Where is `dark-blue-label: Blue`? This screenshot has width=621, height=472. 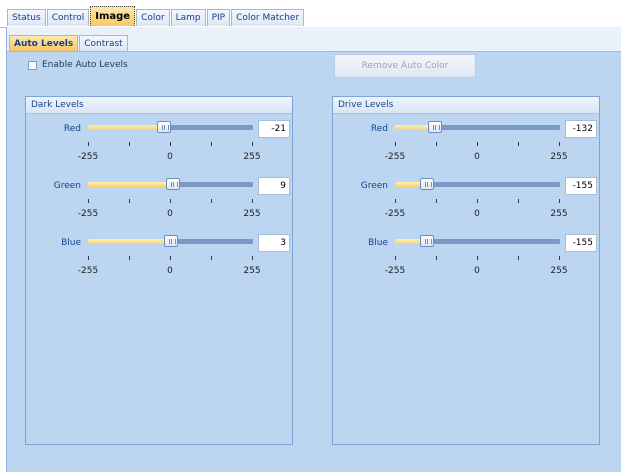 dark-blue-label: Blue is located at coordinates (71, 243).